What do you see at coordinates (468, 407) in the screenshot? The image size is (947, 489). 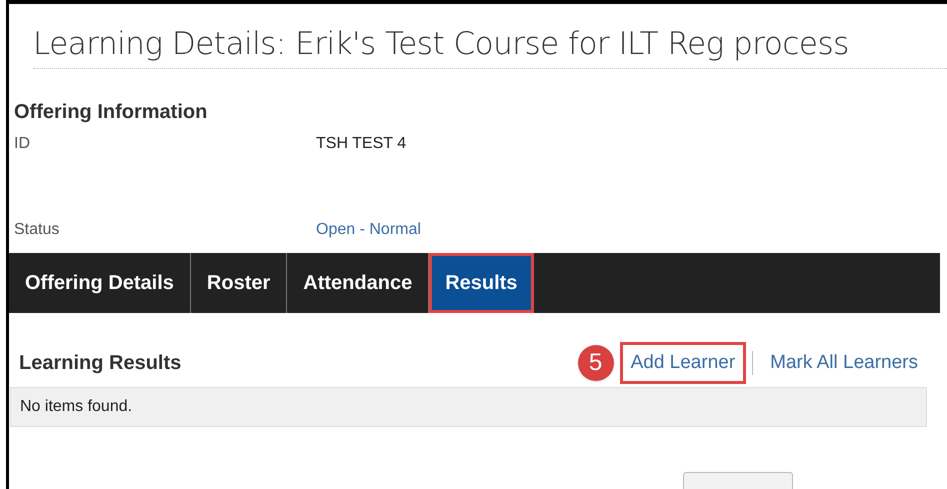 I see `empty-row: No items found.` at bounding box center [468, 407].